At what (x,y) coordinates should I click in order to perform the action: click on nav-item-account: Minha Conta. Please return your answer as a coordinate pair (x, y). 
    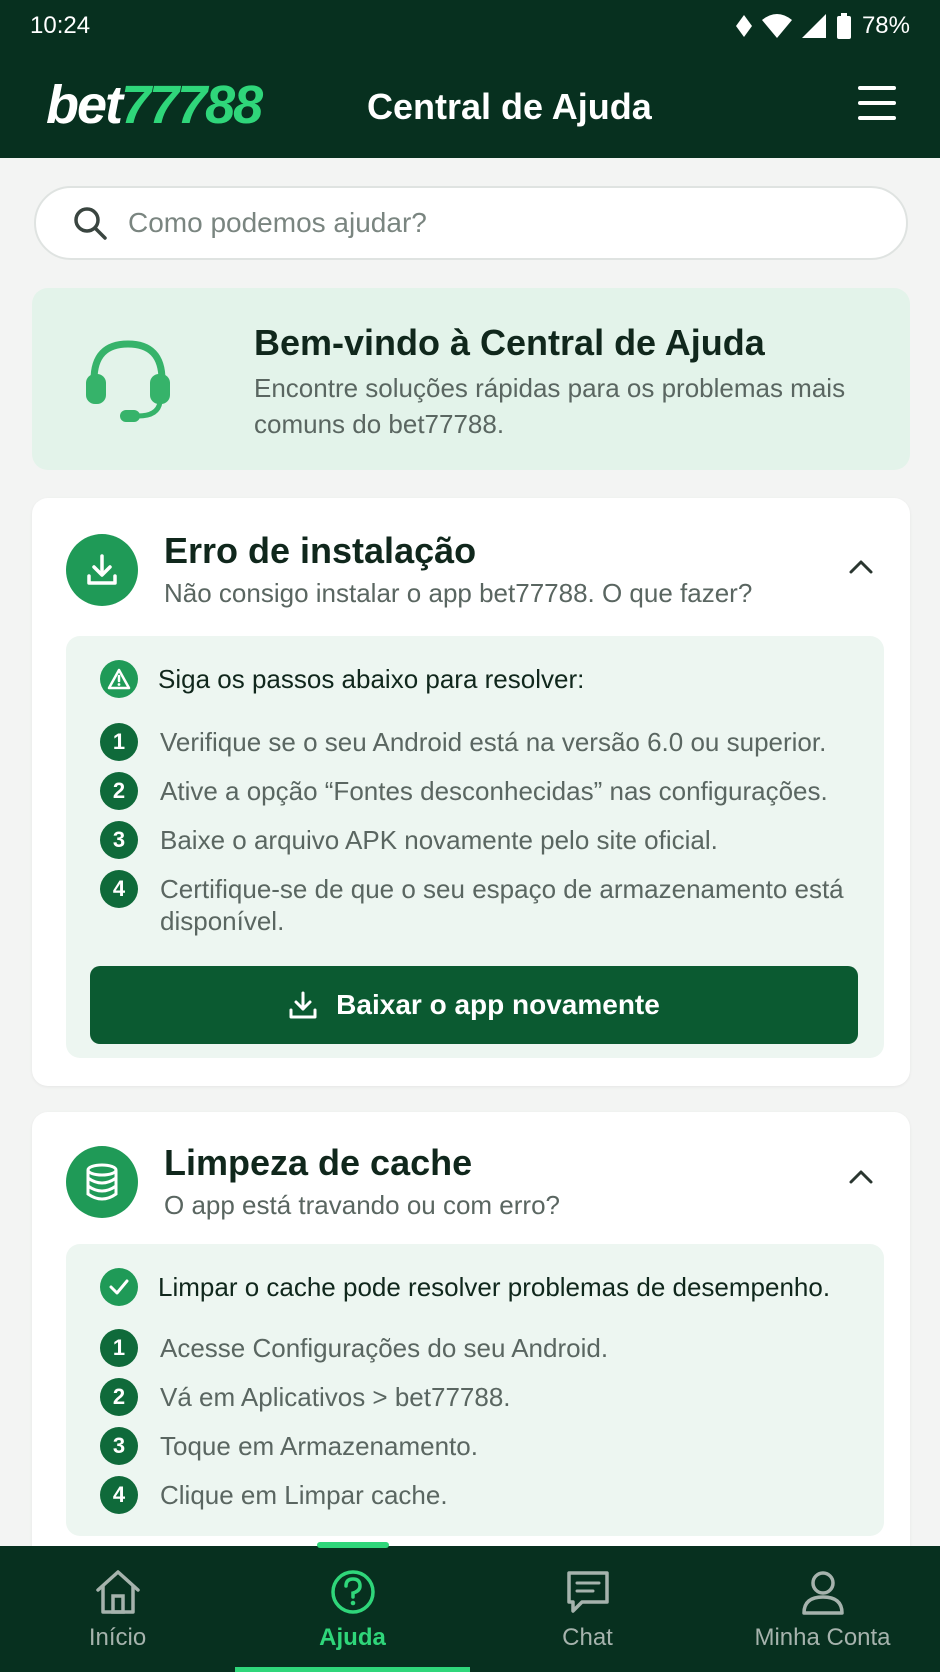
    Looking at the image, I should click on (822, 1609).